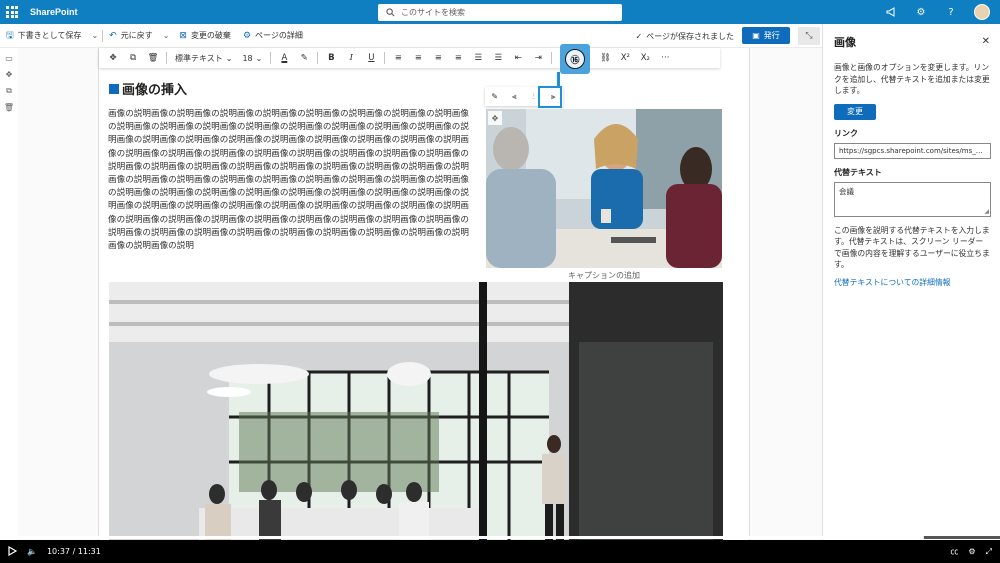 The width and height of the screenshot is (1000, 563). Describe the element at coordinates (604, 188) in the screenshot. I see `meeting-photo` at that location.